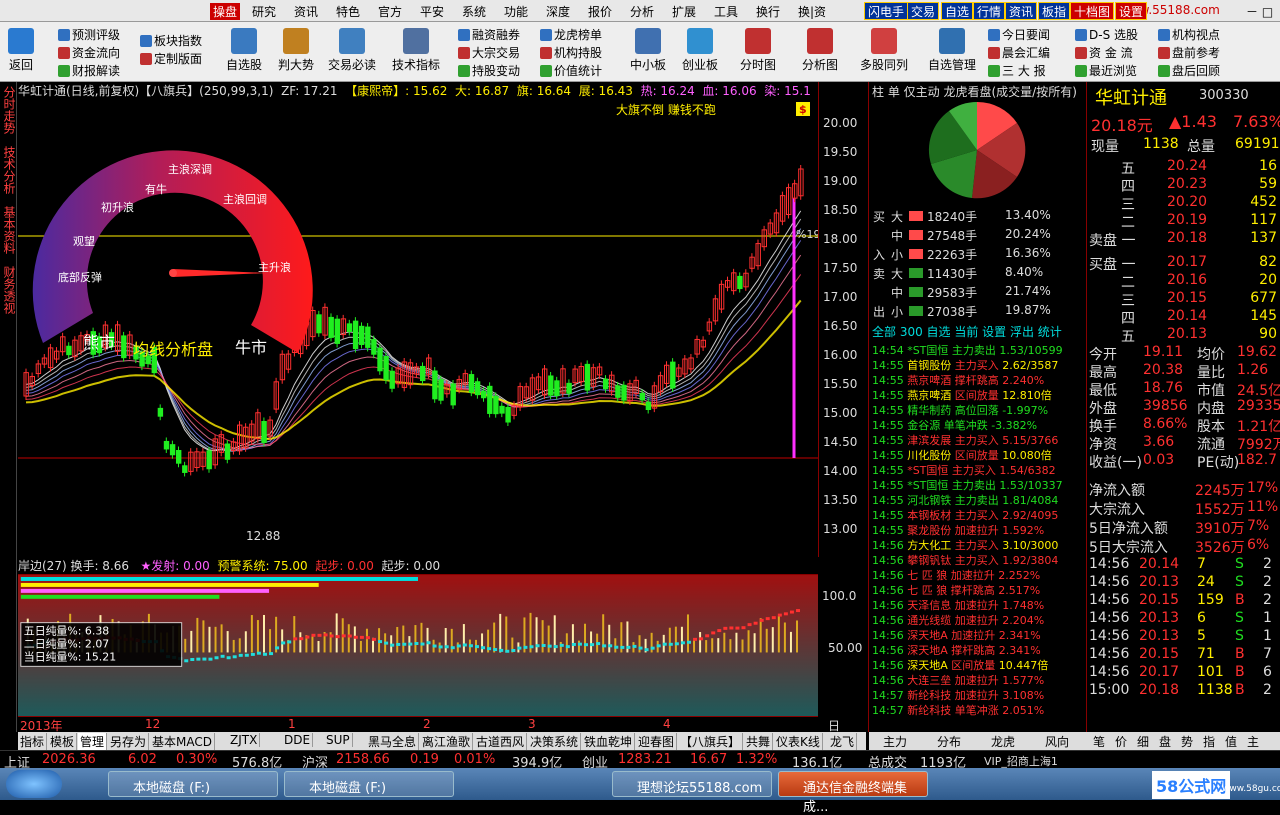  I want to click on top-right-button: 交易, so click(923, 11).